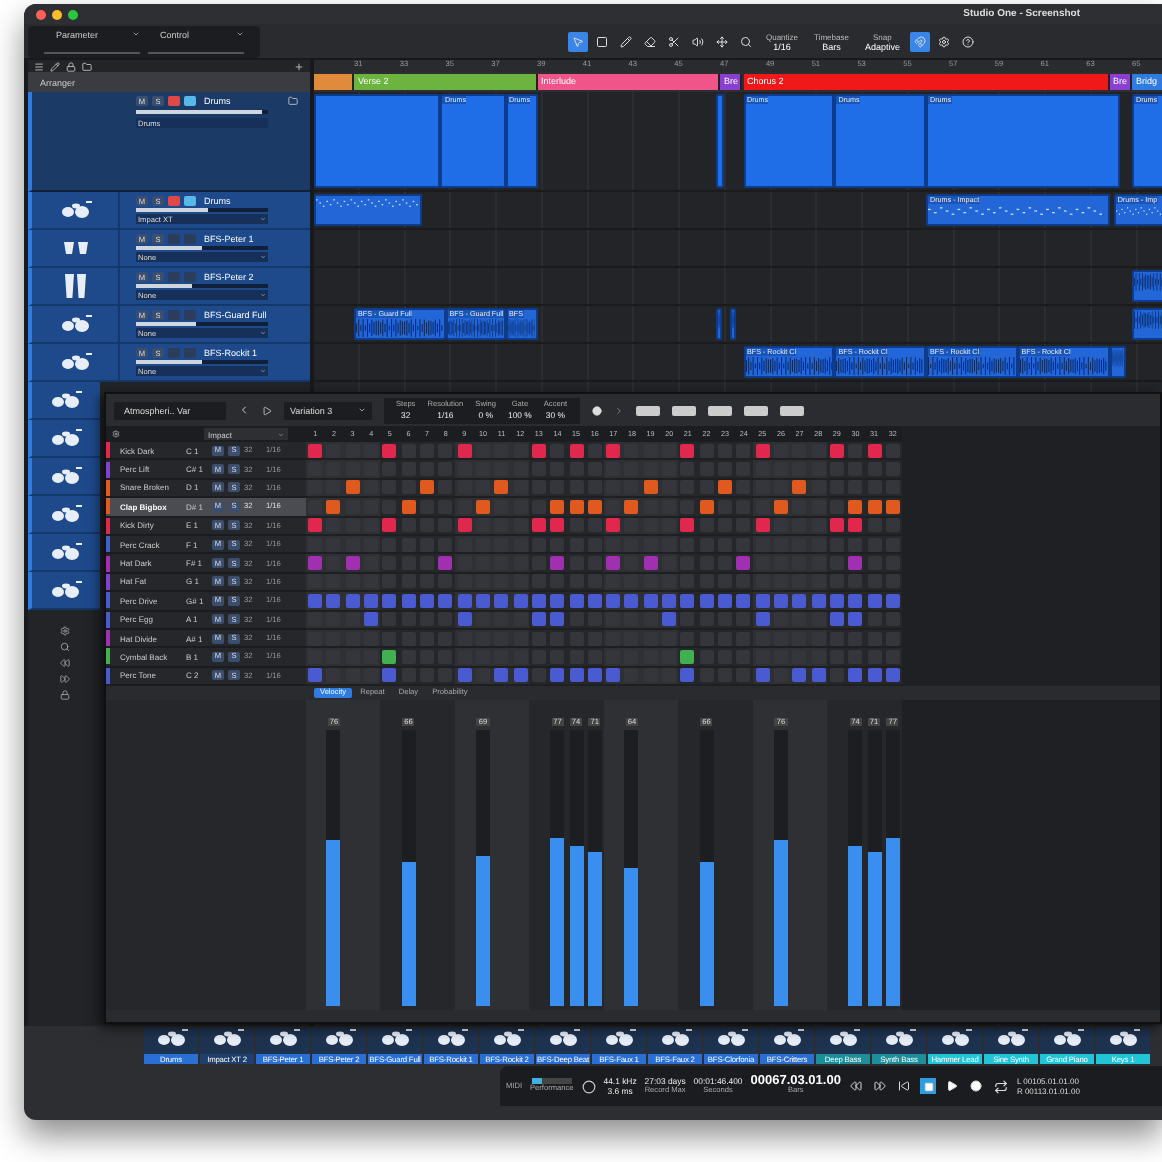 Image resolution: width=1162 pixels, height=1162 pixels. What do you see at coordinates (39, 66) in the screenshot?
I see `menu-icon` at bounding box center [39, 66].